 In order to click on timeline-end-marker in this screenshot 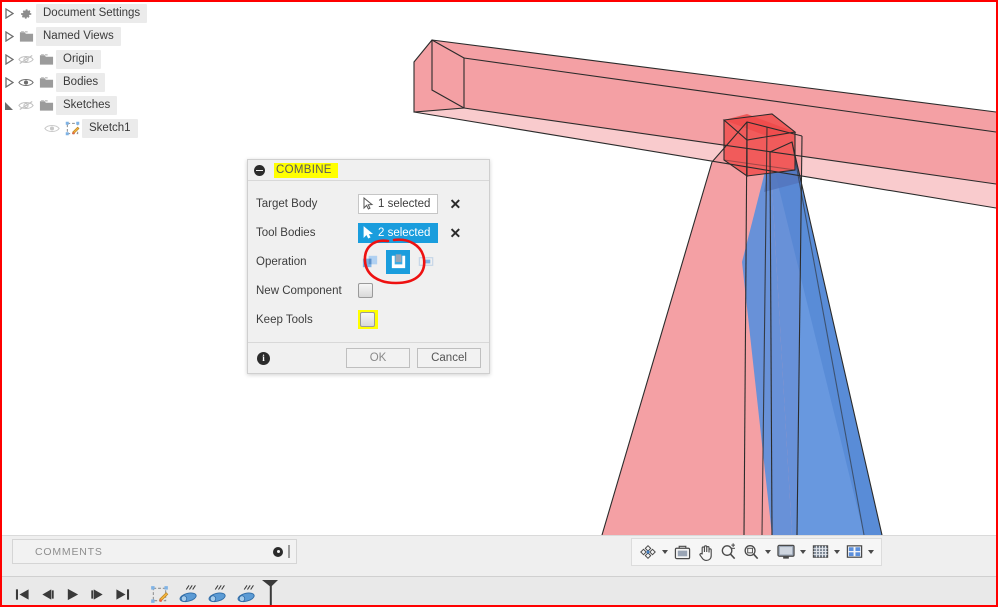, I will do `click(269, 591)`.